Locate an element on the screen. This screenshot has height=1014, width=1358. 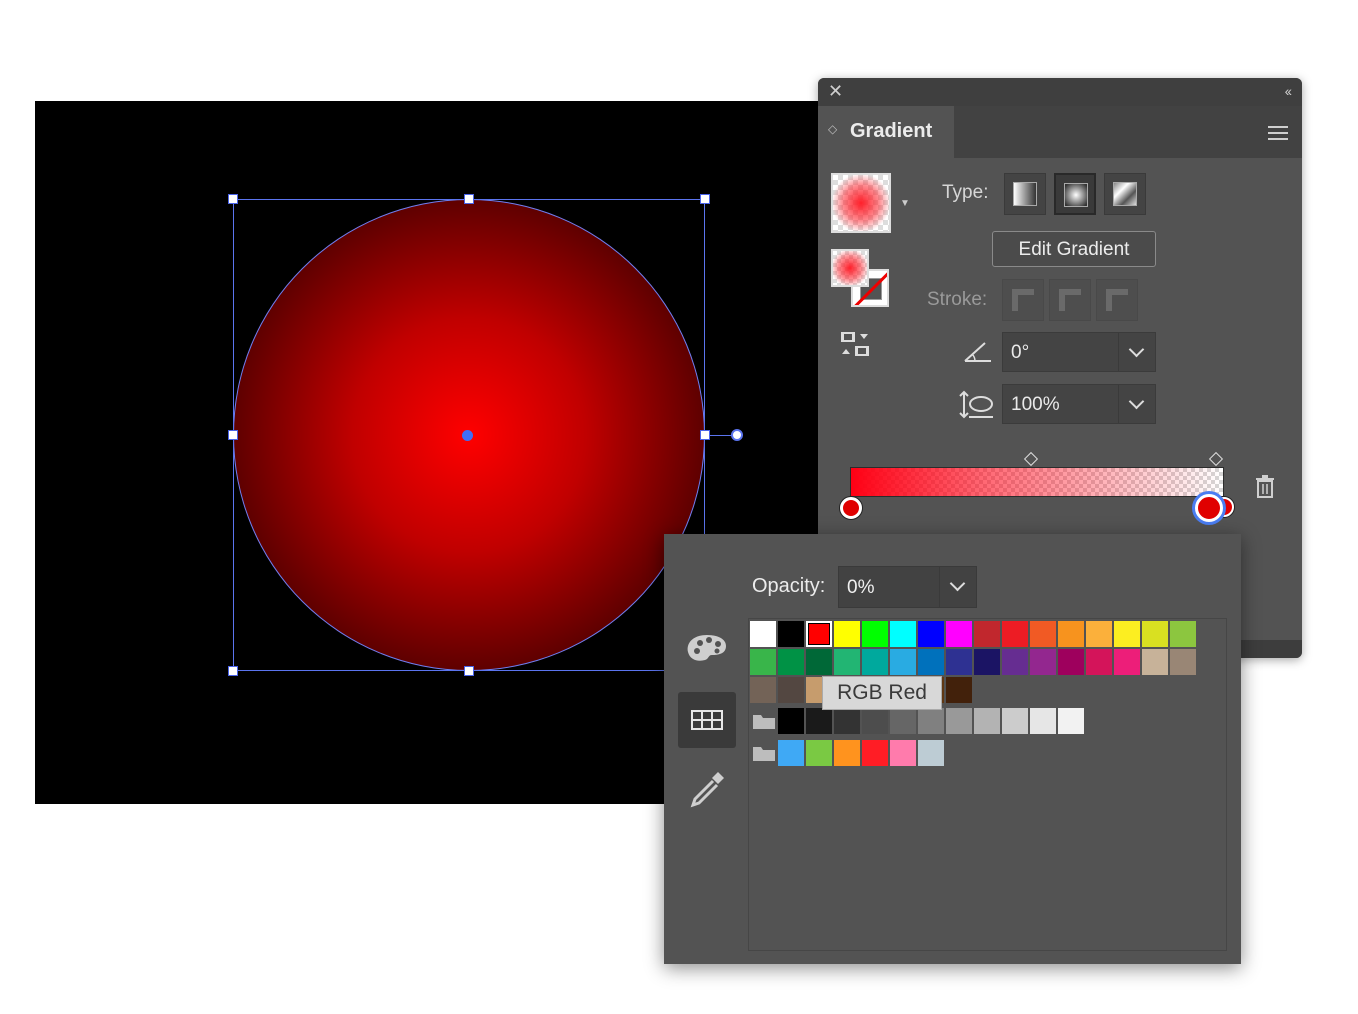
reverse-gradient-icon is located at coordinates (856, 345).